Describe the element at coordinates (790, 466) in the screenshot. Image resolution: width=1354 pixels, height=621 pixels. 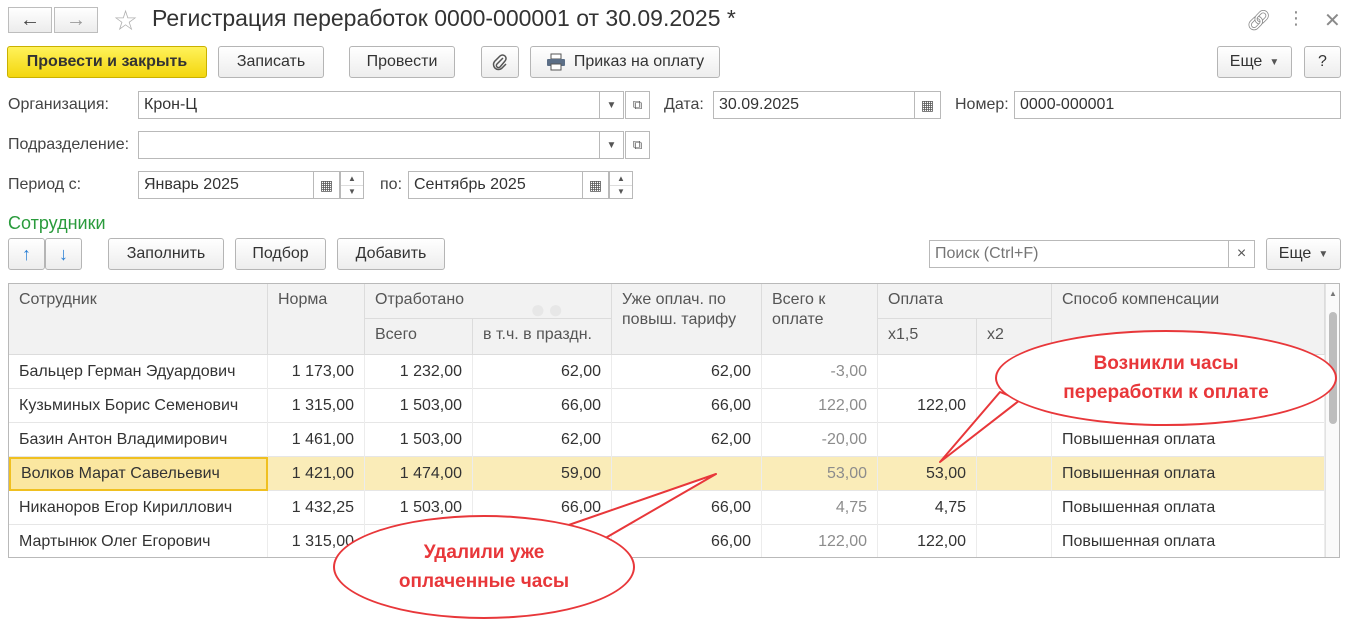
I see `callout-arrows` at that location.